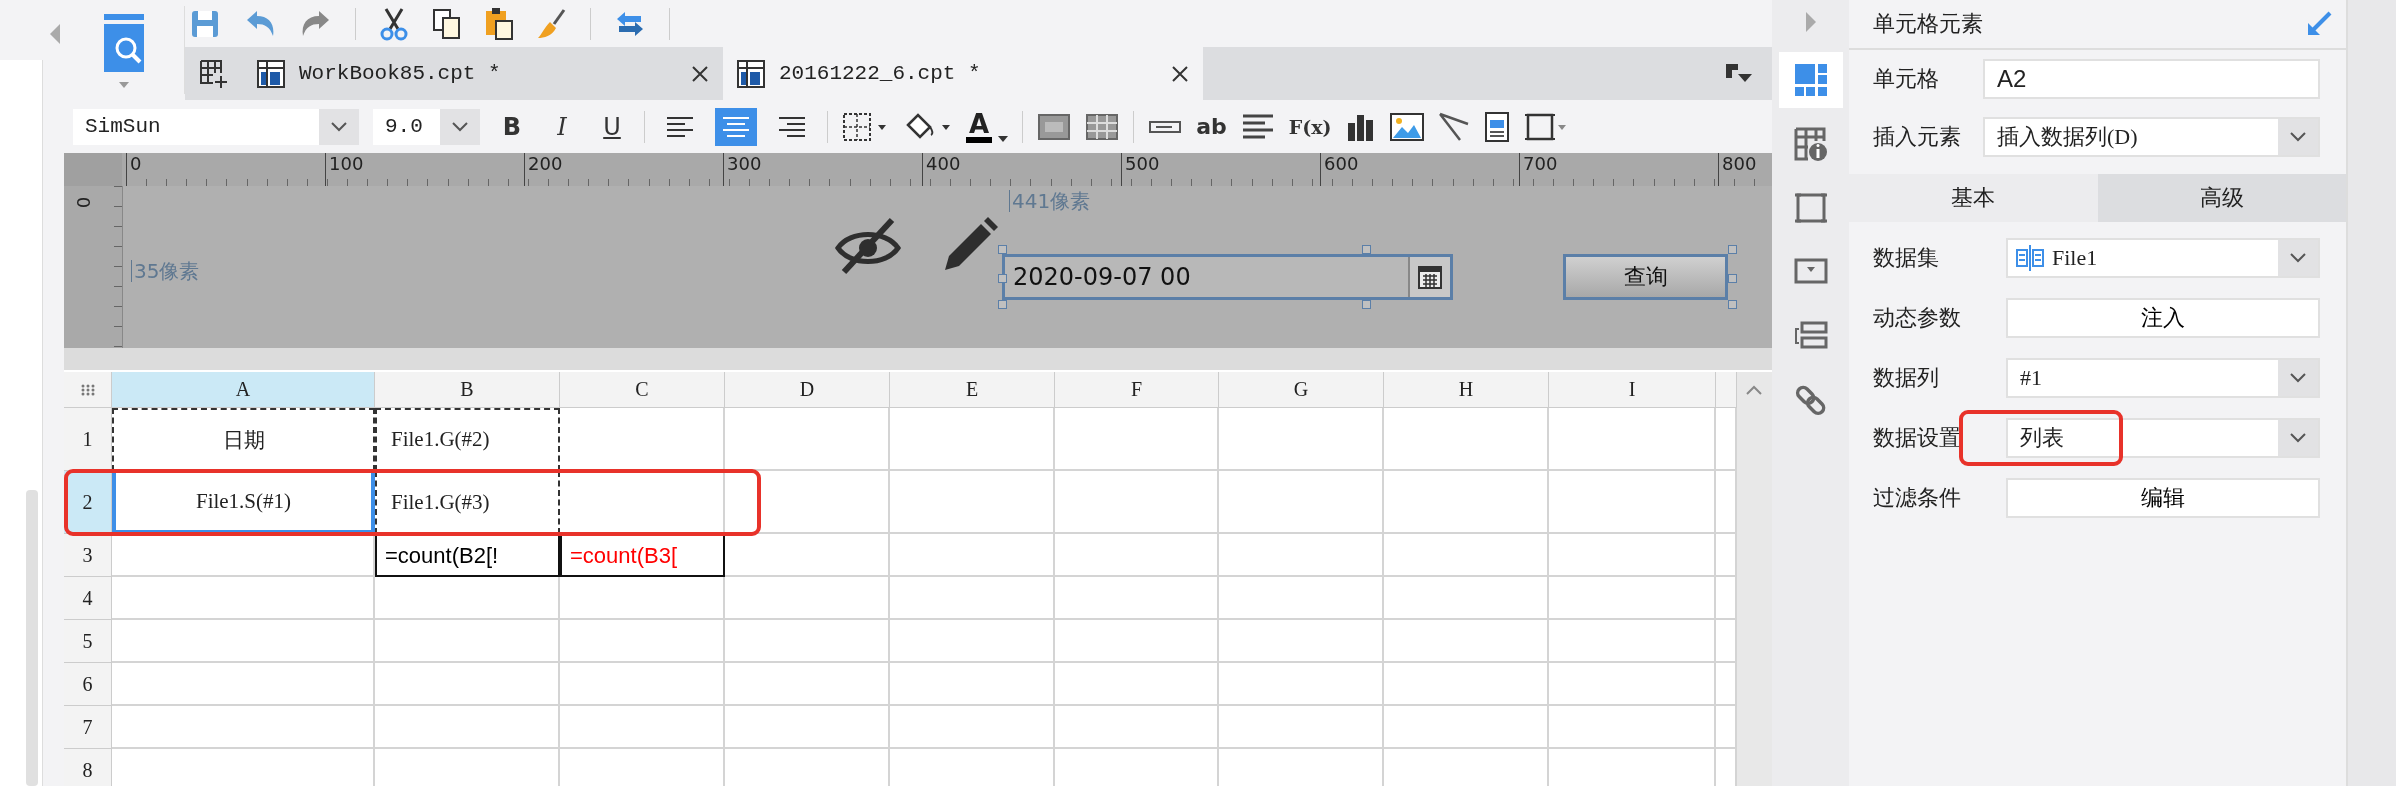 The height and width of the screenshot is (786, 2396). Describe the element at coordinates (807, 390) in the screenshot. I see `column-header: D` at that location.